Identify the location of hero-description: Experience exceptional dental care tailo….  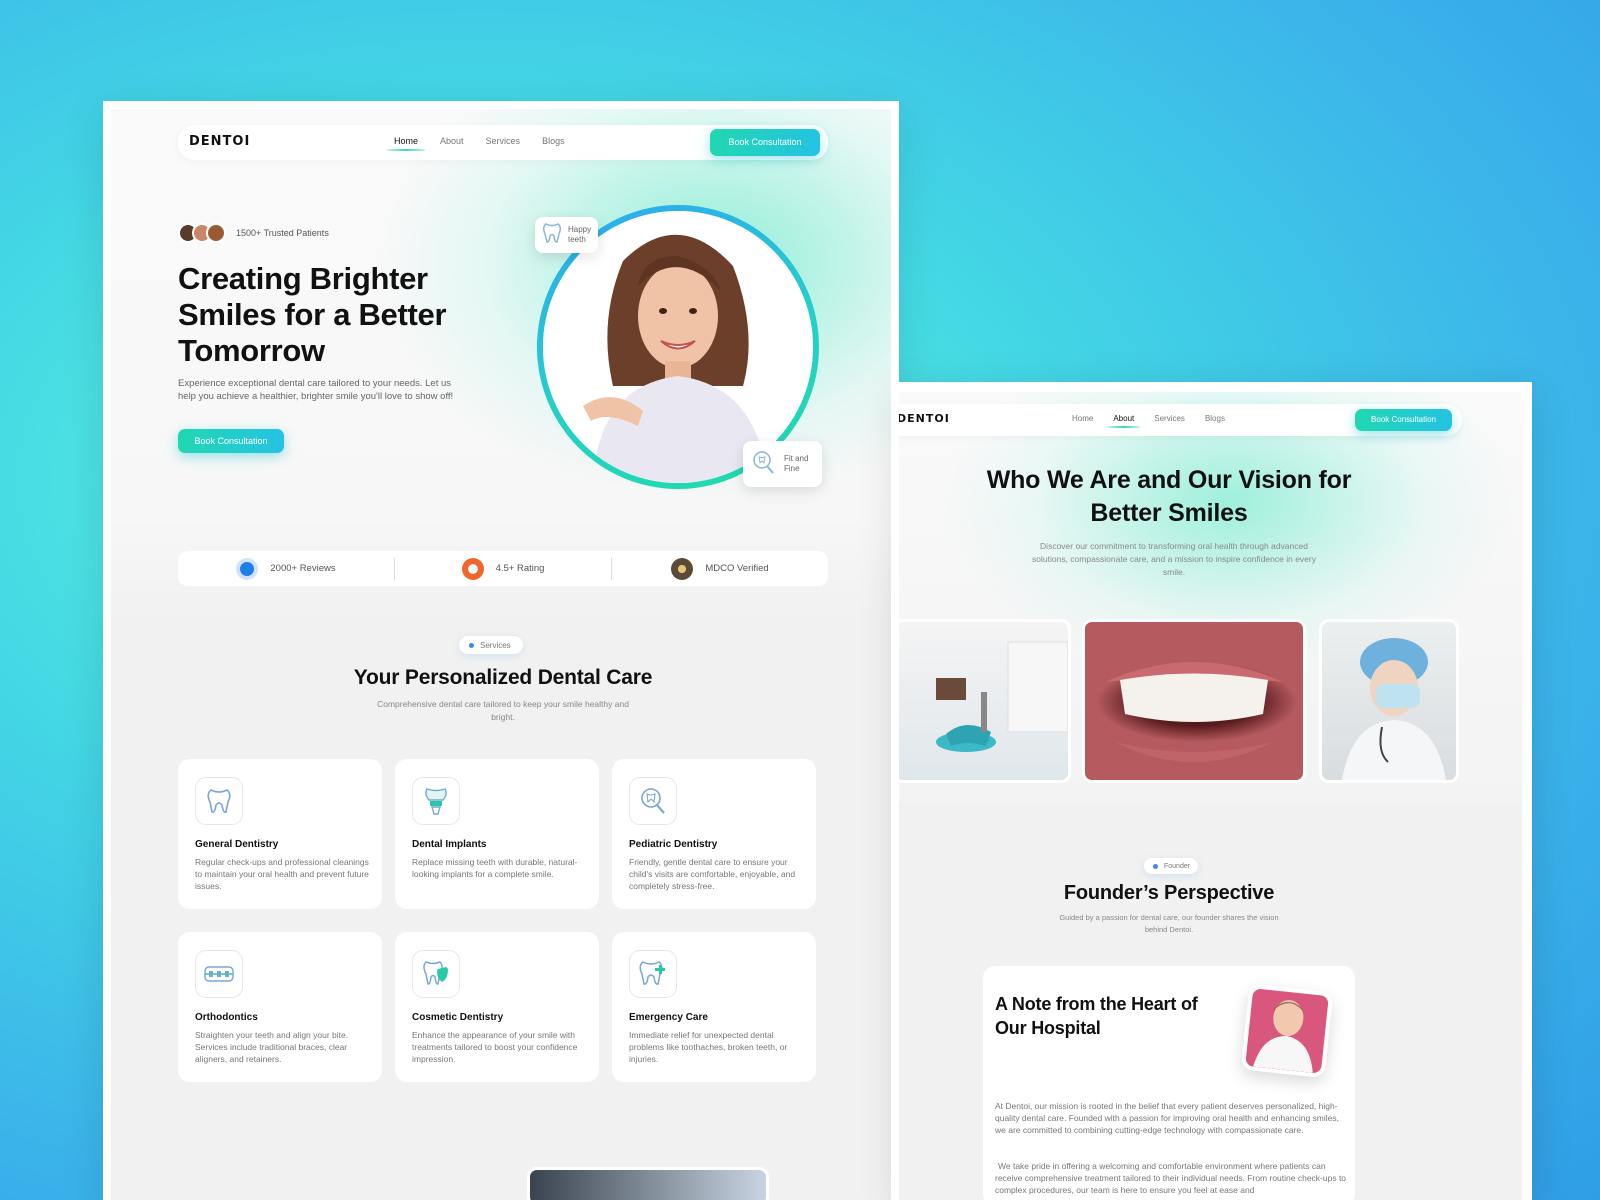
(316, 390).